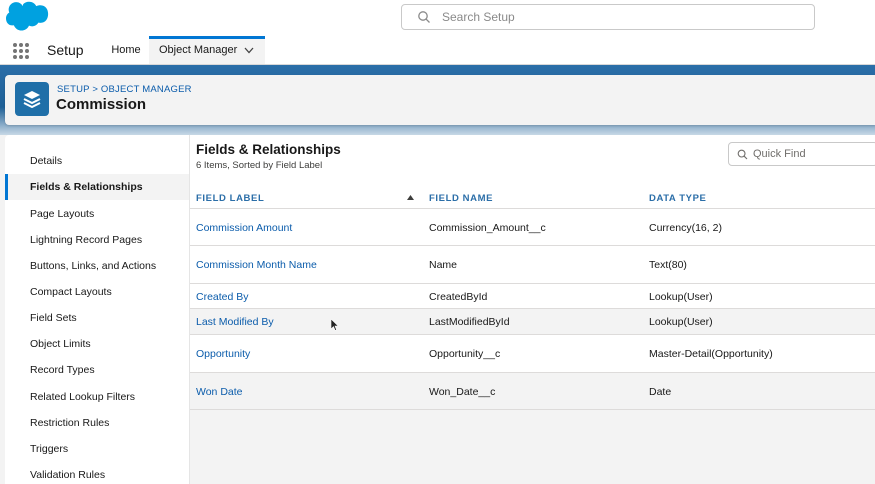 The height and width of the screenshot is (484, 875). What do you see at coordinates (622, 17) in the screenshot?
I see `search-setup-input` at bounding box center [622, 17].